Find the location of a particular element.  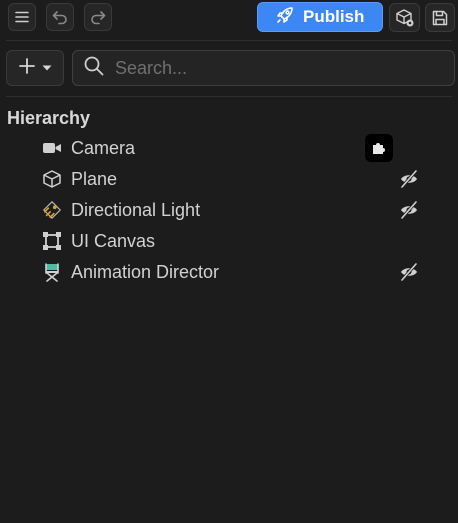

undo-button is located at coordinates (60, 17).